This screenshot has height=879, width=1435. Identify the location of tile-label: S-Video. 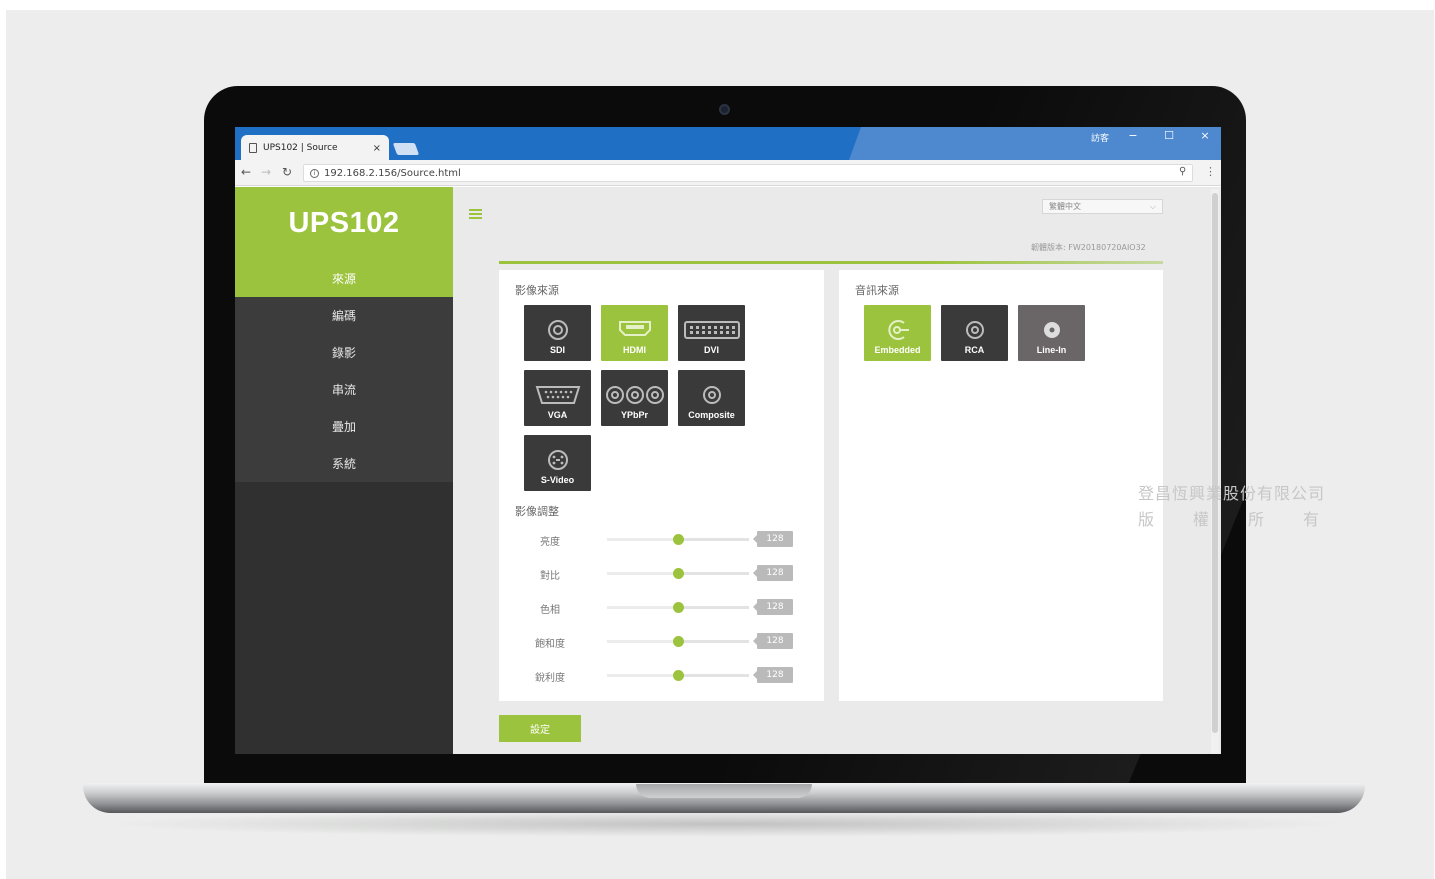
(557, 480).